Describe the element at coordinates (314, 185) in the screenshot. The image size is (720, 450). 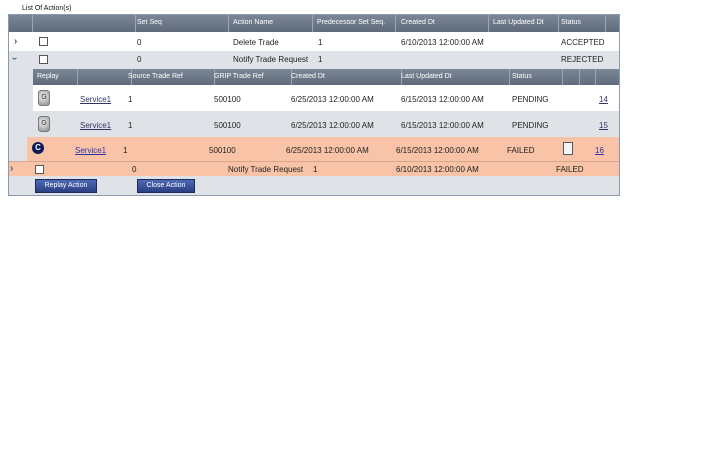
I see `grid-footer: Replay Action Close Action` at that location.